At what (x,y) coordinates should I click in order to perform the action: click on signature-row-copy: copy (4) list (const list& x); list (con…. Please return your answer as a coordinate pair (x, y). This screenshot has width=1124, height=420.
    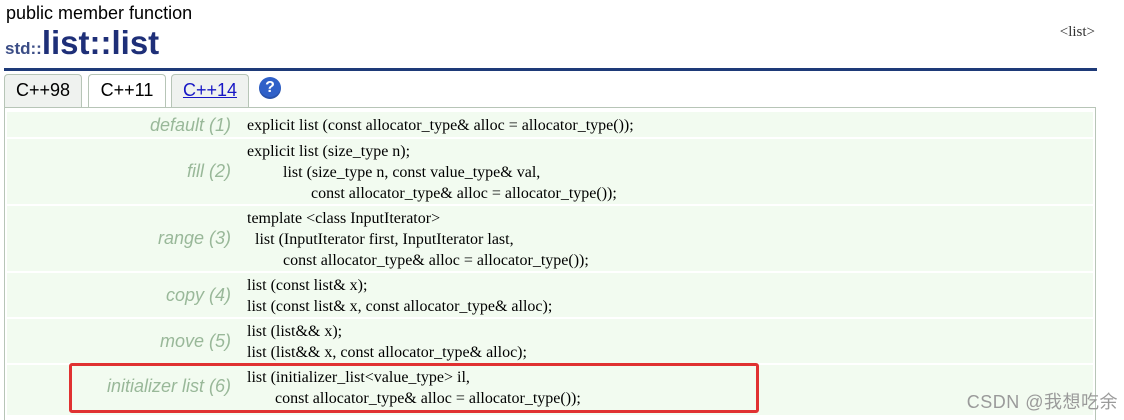
    Looking at the image, I should click on (550, 295).